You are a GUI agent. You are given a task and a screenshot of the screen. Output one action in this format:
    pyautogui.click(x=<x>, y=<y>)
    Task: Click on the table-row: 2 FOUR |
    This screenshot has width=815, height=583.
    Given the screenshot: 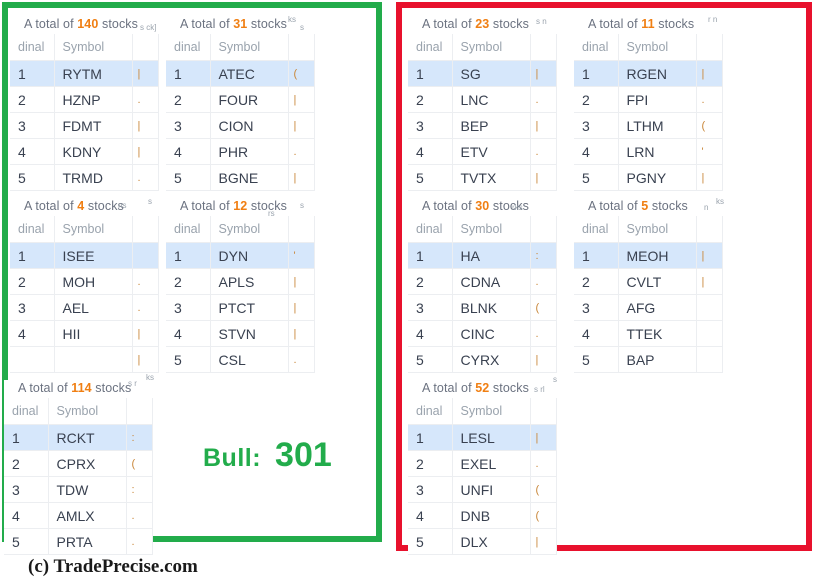 What is the action you would take?
    pyautogui.click(x=240, y=99)
    